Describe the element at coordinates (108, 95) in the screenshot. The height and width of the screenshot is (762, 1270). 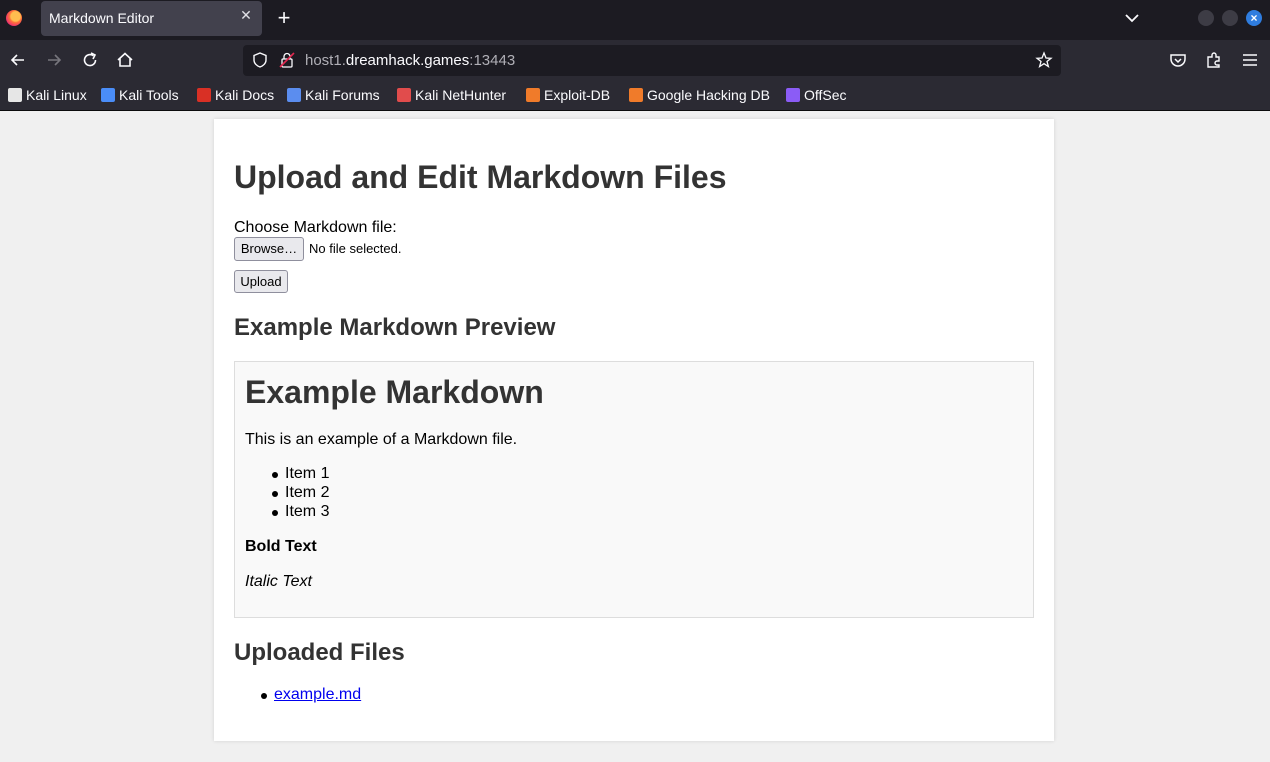
I see `kali-tools-icon` at that location.